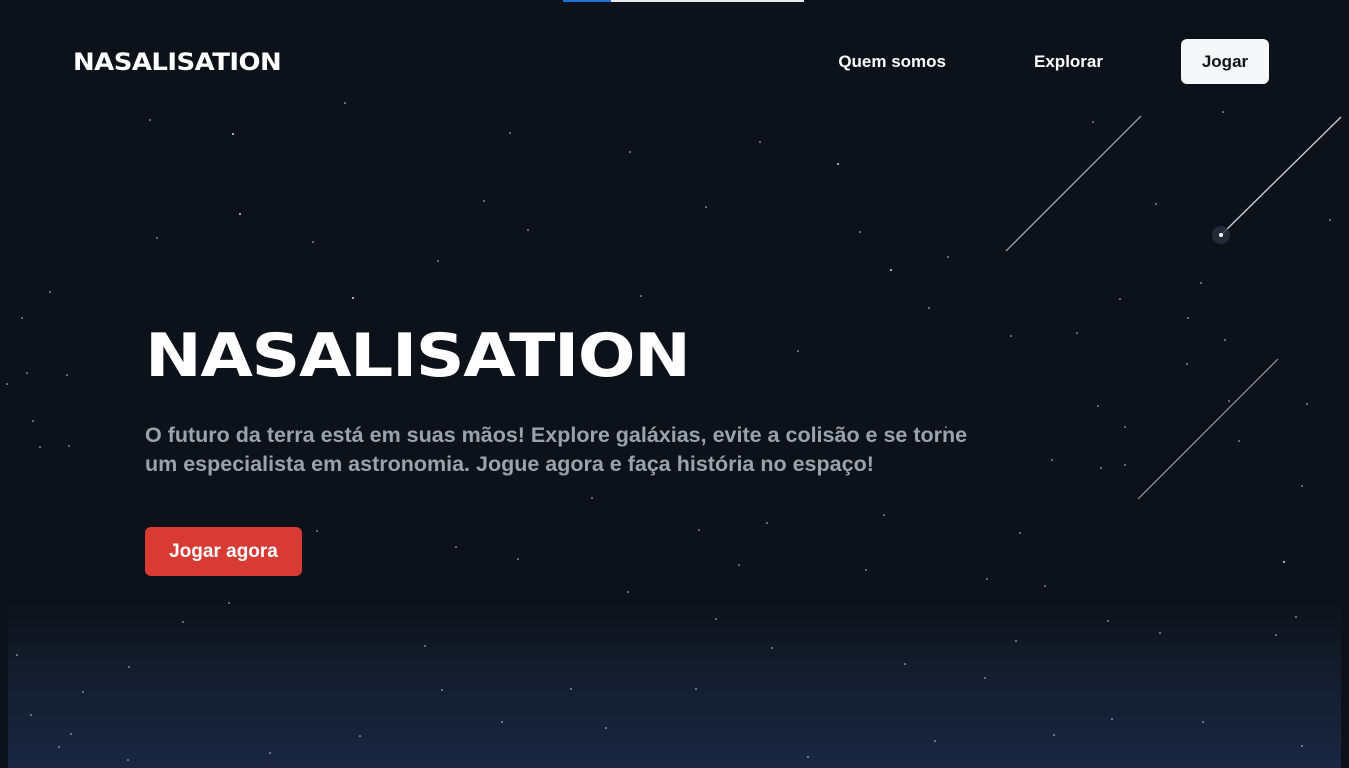 This screenshot has width=1349, height=768. What do you see at coordinates (1221, 235) in the screenshot?
I see `shooting-star-head` at bounding box center [1221, 235].